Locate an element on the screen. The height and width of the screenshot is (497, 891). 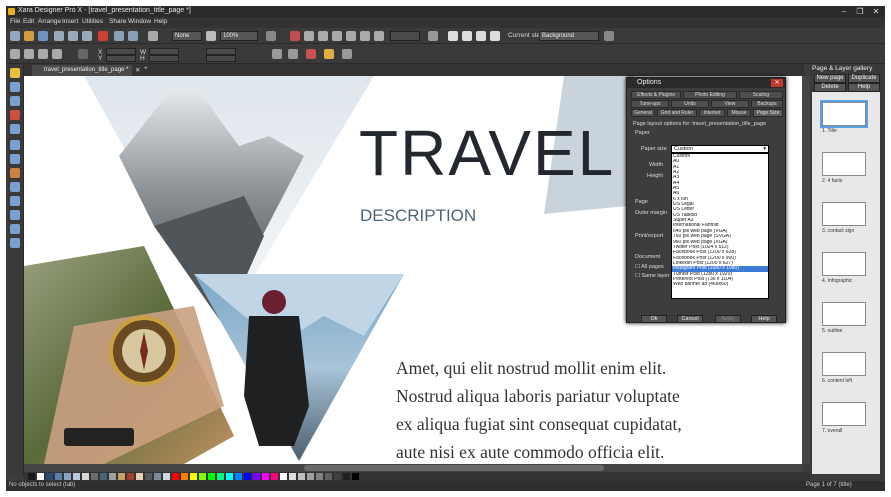
fill-mode-select: None is located at coordinates (187, 36).